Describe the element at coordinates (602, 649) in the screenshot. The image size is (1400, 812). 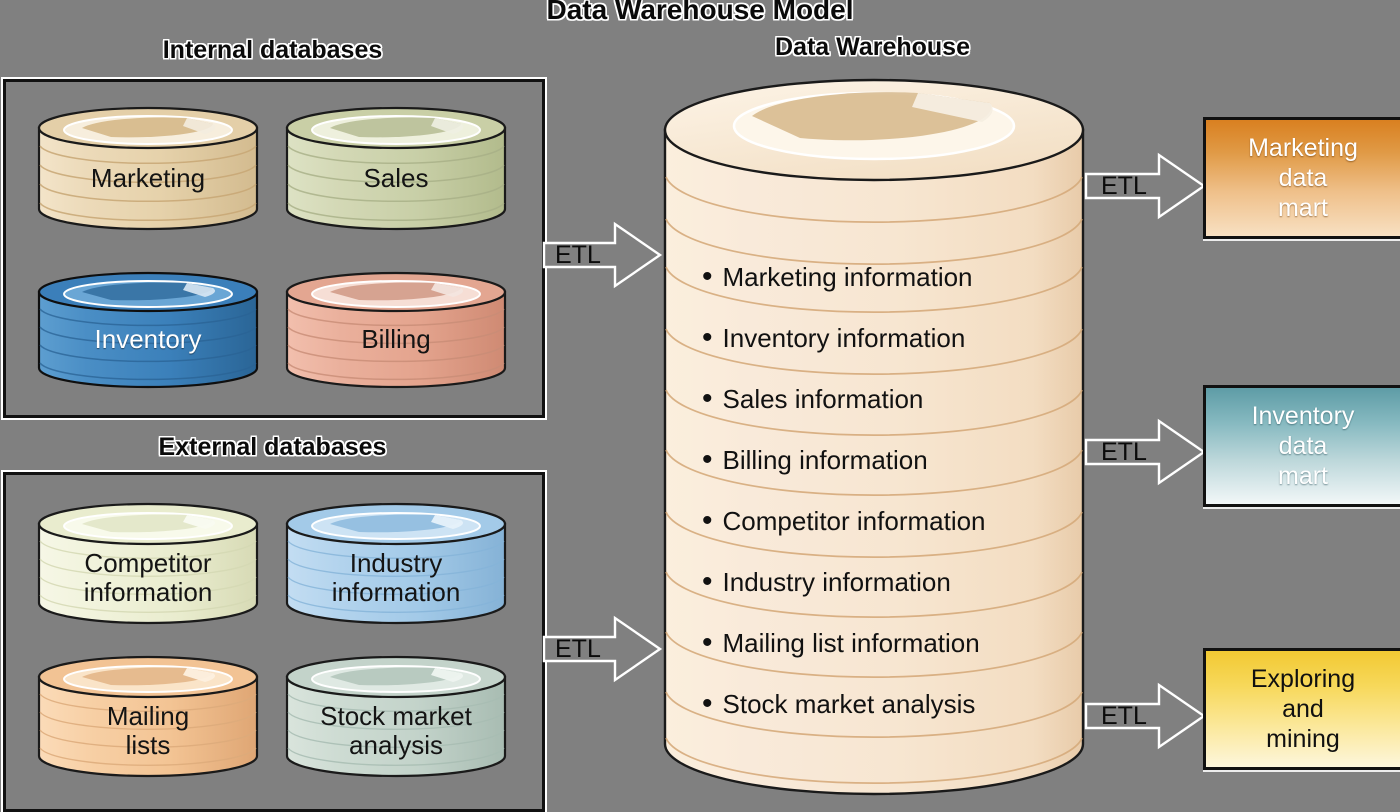
I see `etl-arrow-external-to-warehouse: ETL` at that location.